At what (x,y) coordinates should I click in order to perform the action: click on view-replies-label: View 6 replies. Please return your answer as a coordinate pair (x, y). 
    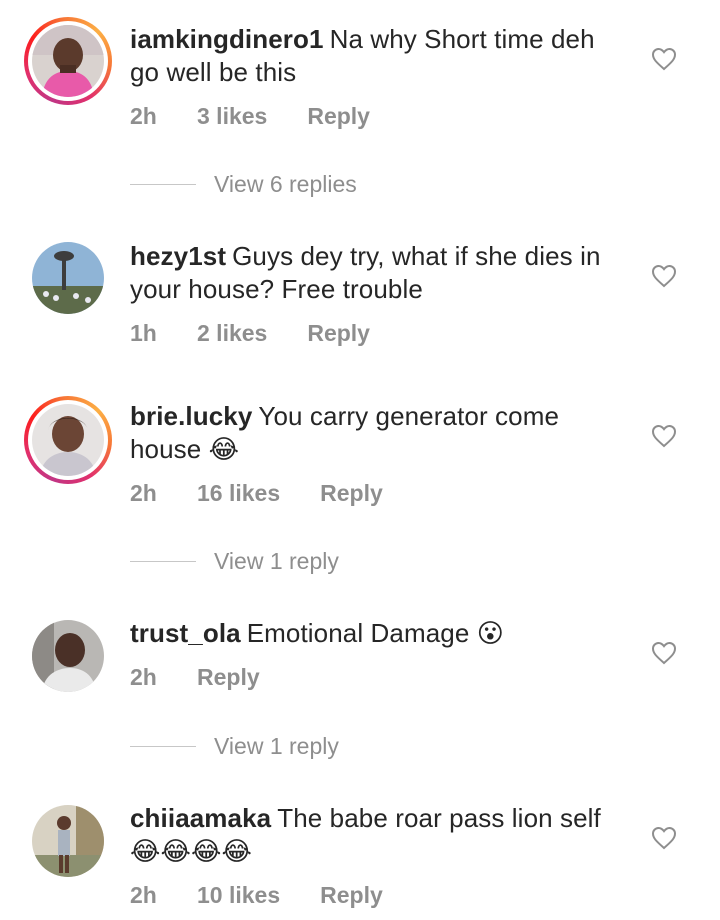
    Looking at the image, I should click on (285, 184).